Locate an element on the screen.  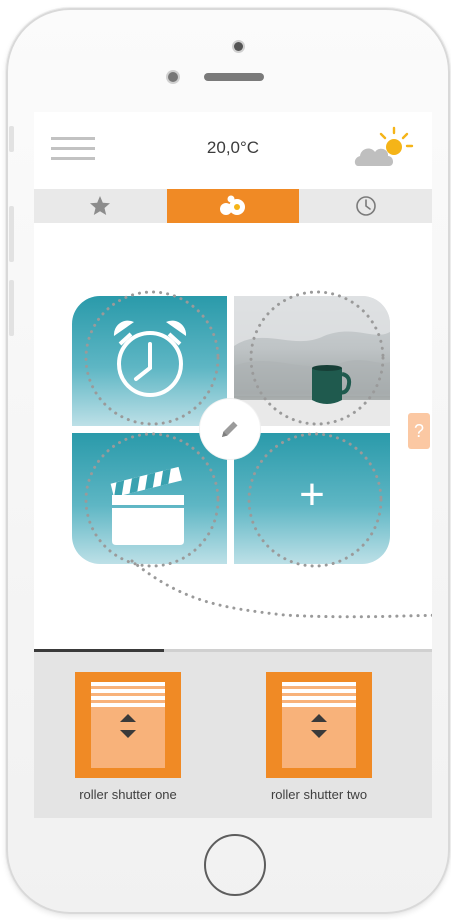
tab-scenes is located at coordinates (233, 206).